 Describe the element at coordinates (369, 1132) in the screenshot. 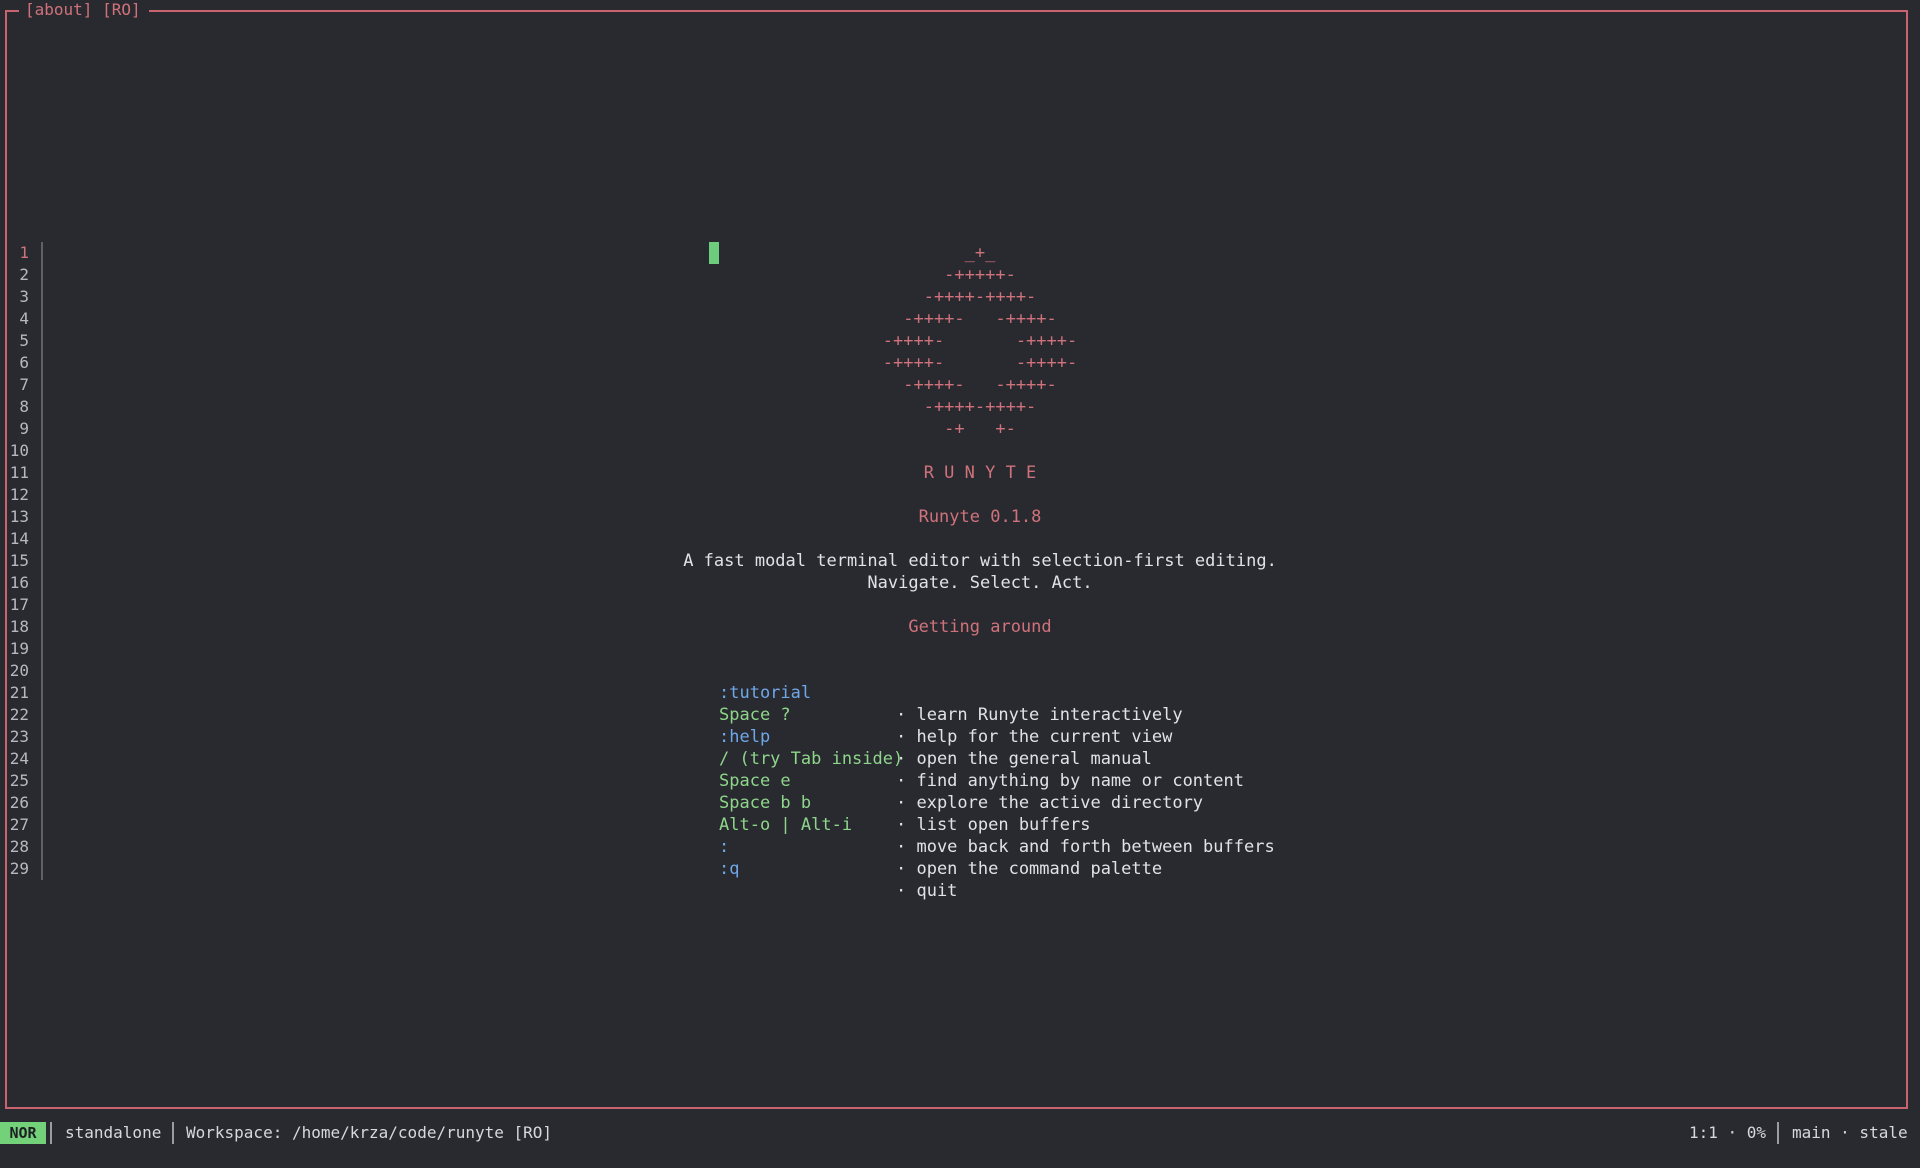

I see `workspace-path: Workspace: /home/krza/code/runyte [RO]` at that location.